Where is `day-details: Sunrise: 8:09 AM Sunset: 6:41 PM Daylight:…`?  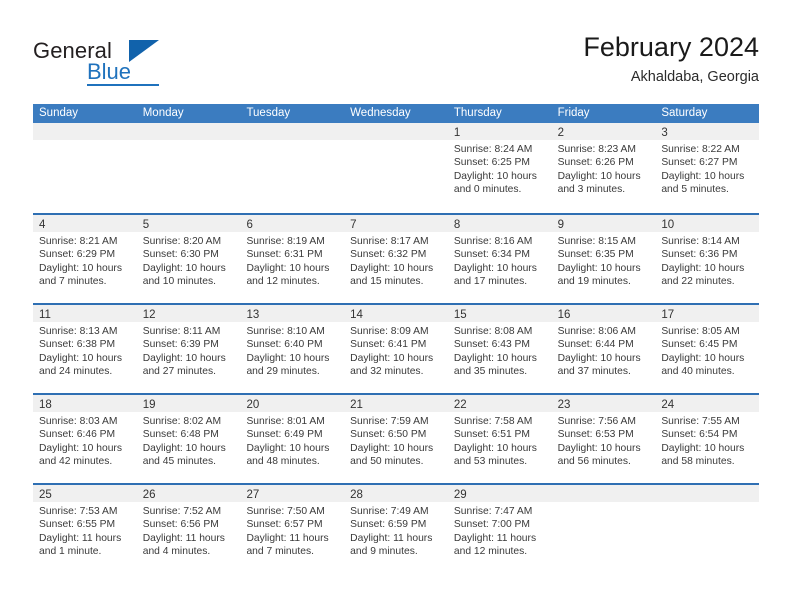
day-details: Sunrise: 8:09 AM Sunset: 6:41 PM Daylight:… is located at coordinates (396, 350).